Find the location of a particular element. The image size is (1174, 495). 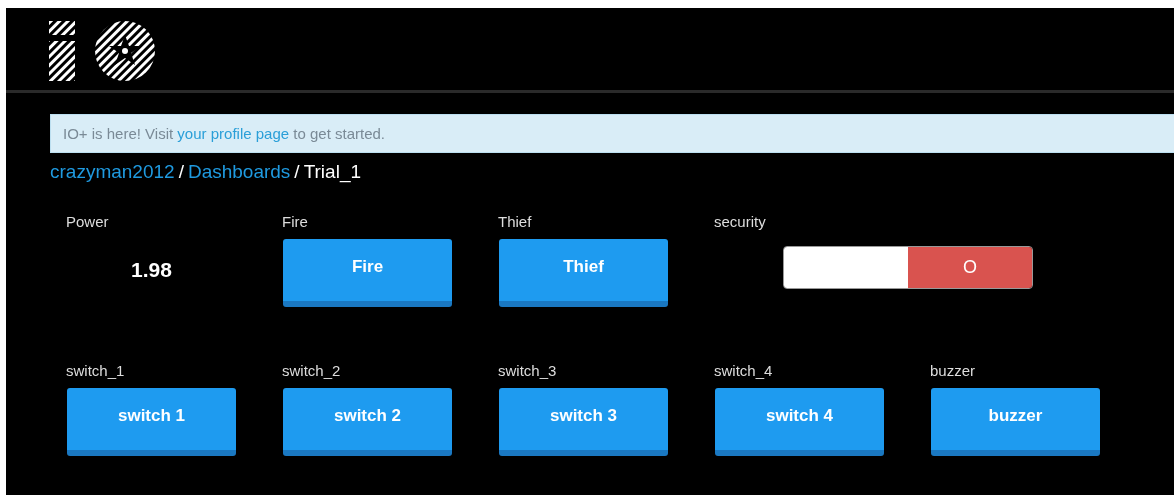

action-button: Thief is located at coordinates (583, 273).